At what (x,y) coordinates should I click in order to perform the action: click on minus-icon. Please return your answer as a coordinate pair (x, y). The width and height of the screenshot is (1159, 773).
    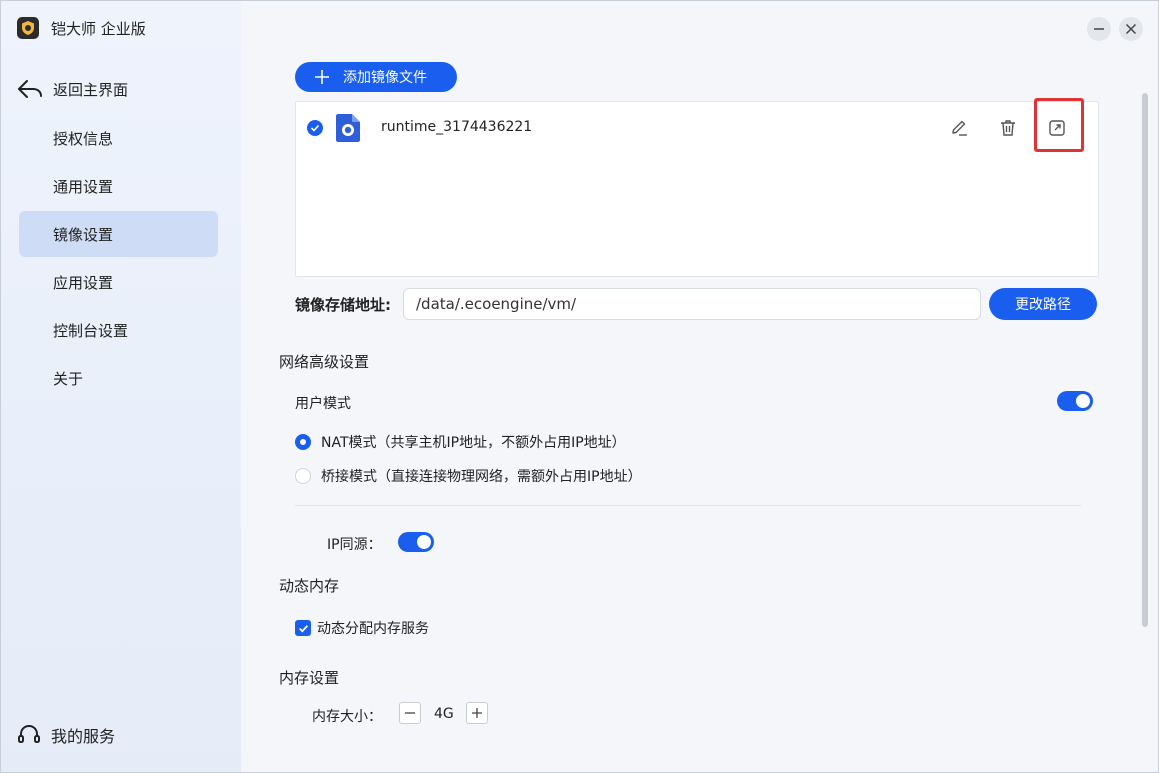
    Looking at the image, I should click on (410, 713).